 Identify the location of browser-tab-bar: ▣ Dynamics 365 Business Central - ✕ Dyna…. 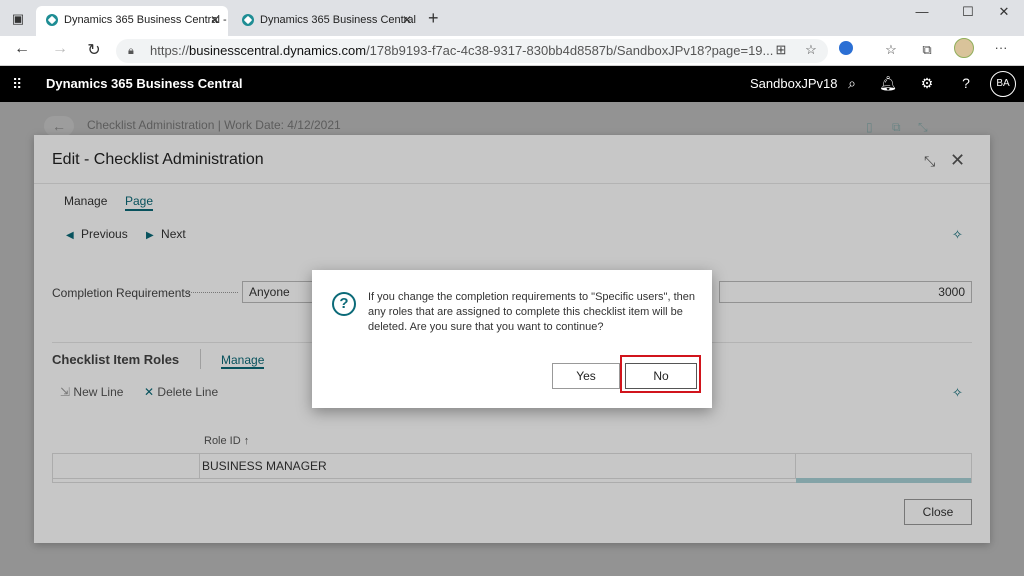
(512, 18).